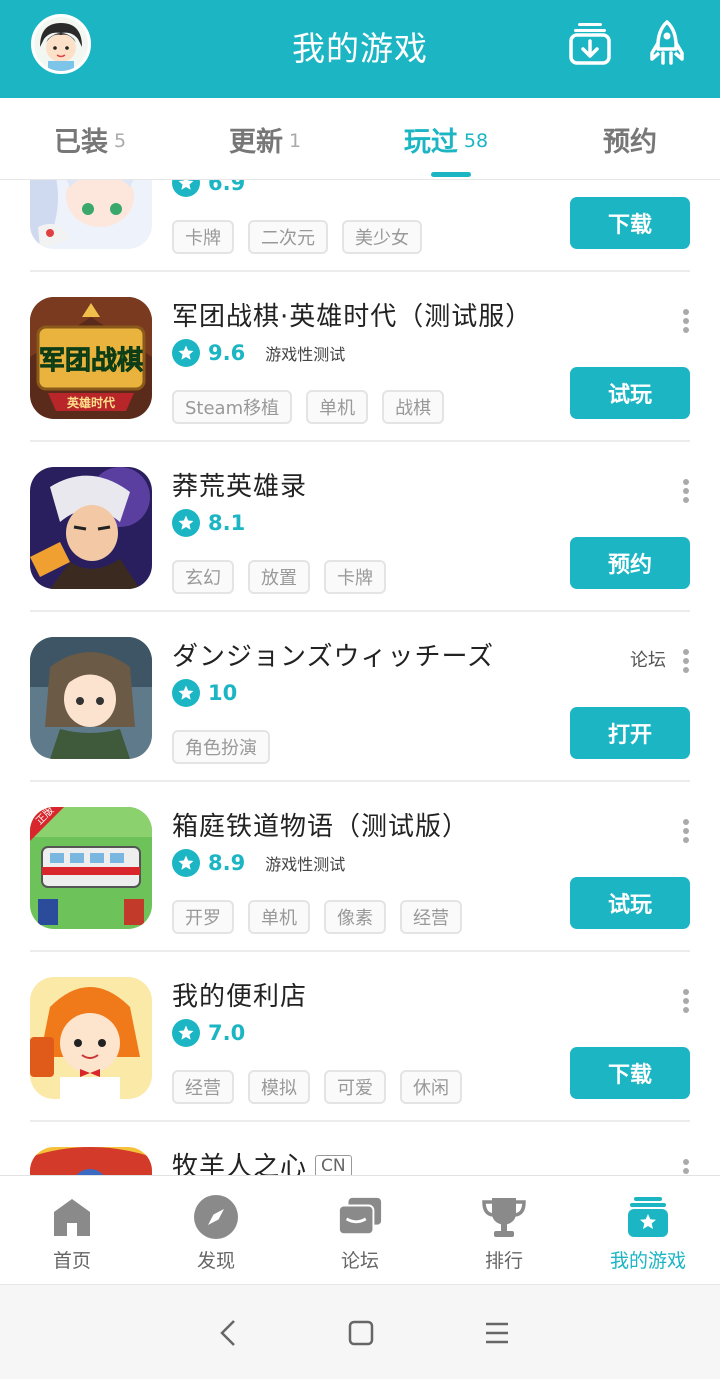 This screenshot has height=1379, width=720. What do you see at coordinates (279, 1087) in the screenshot?
I see `tag: 模拟` at bounding box center [279, 1087].